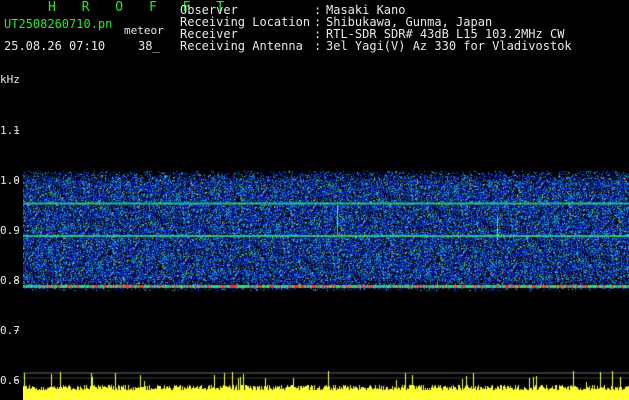 This screenshot has height=400, width=629. I want to click on y-tick-label: 0.6, so click(10, 380).